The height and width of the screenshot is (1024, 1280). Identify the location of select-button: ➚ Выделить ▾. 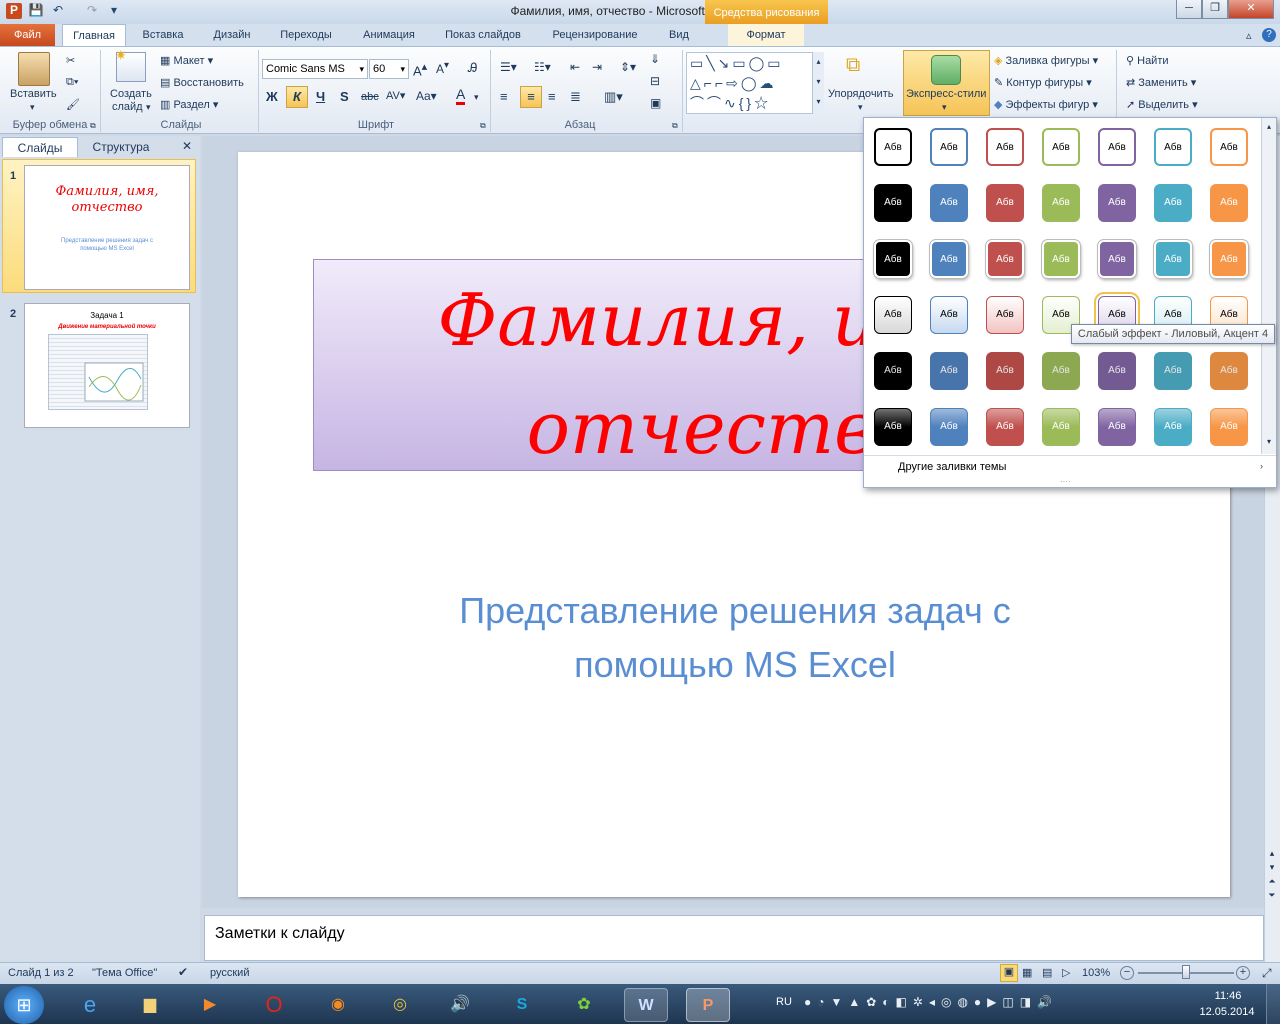
(1162, 104).